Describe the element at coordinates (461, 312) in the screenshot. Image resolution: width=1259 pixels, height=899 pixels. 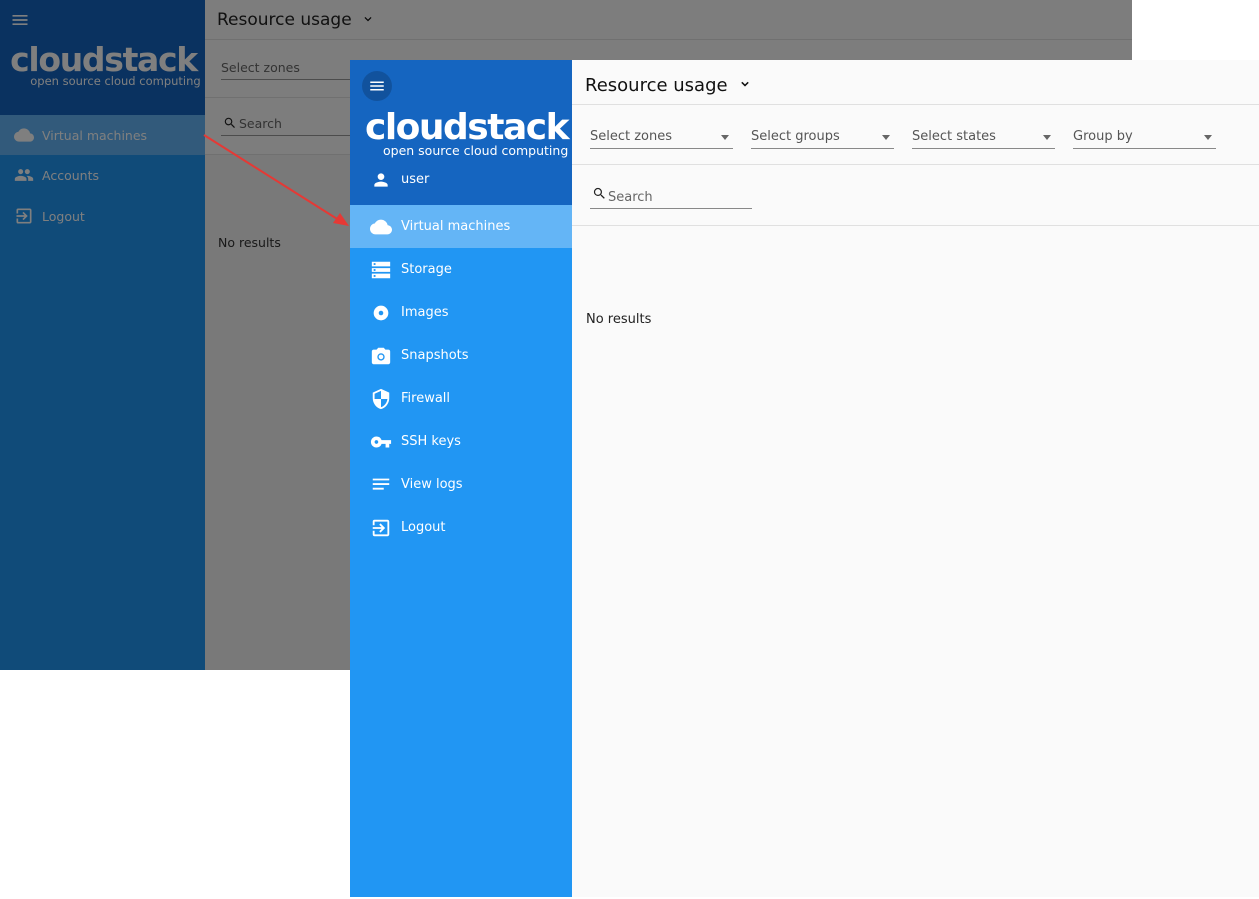
I see `sidebar-item-images: Images` at that location.